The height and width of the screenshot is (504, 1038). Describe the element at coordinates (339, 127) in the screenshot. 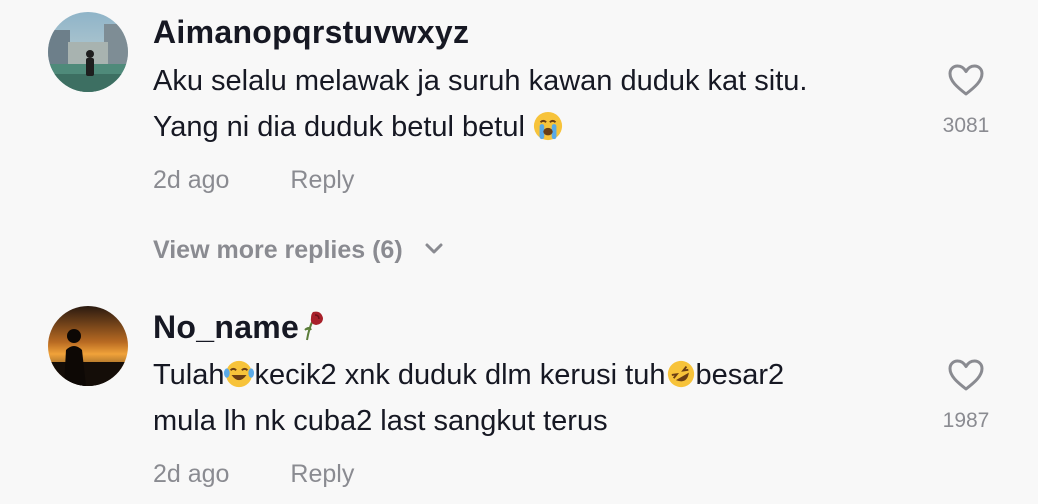

I see `comment-text-line-text: Yang ni dia duduk betul betul` at that location.